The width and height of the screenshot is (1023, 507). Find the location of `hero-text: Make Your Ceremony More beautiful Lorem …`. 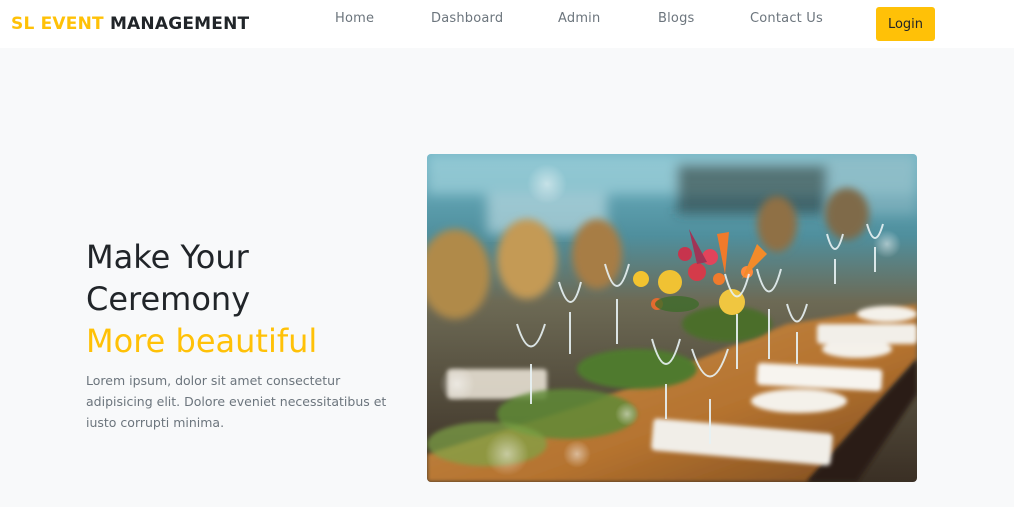

hero-text: Make Your Ceremony More beautiful Lorem … is located at coordinates (246, 334).